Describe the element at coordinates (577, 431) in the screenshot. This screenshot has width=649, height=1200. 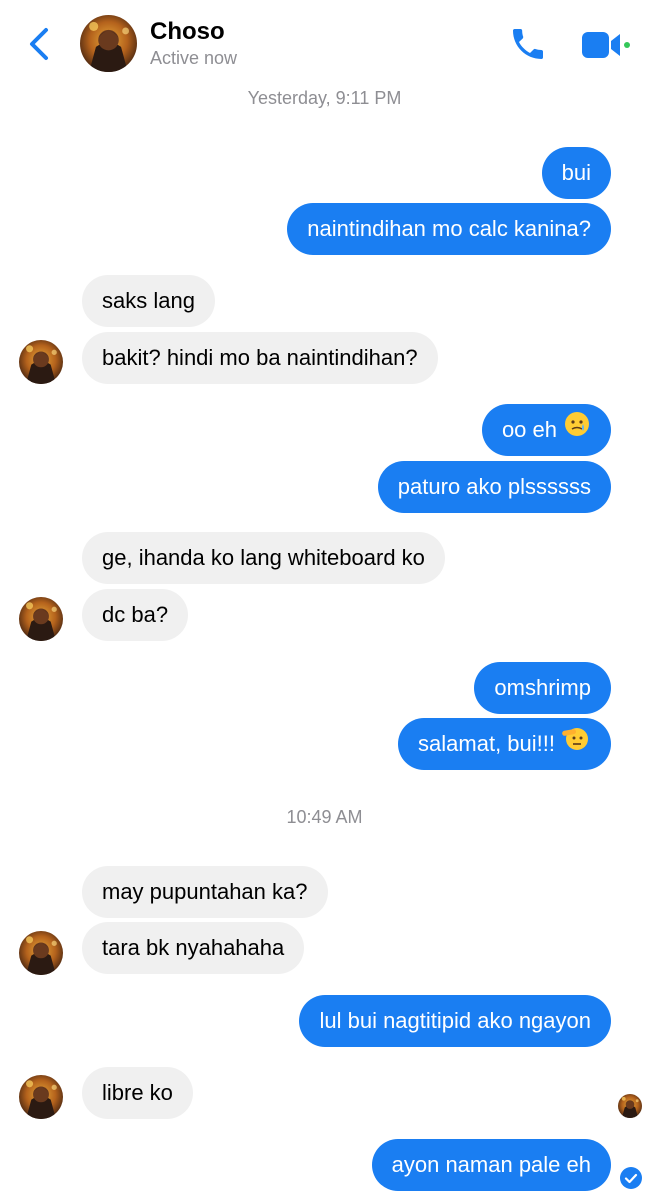
I see `face-holding-back-tears-icon` at that location.